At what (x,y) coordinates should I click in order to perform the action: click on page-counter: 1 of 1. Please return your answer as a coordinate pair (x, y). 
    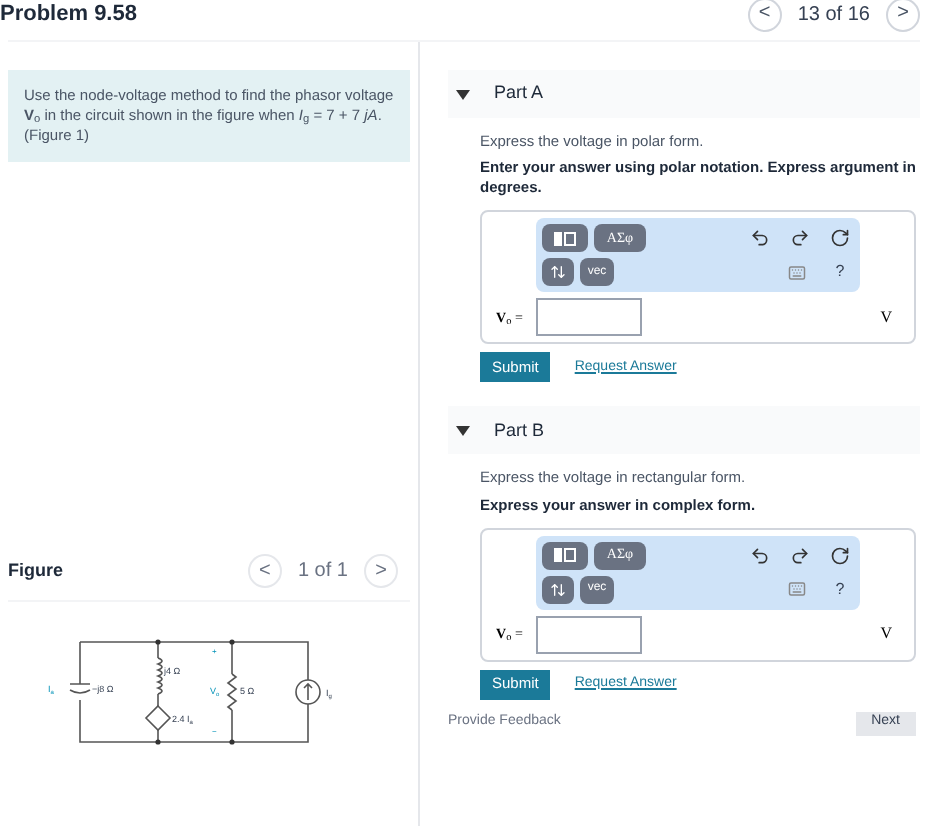
    Looking at the image, I should click on (322, 572).